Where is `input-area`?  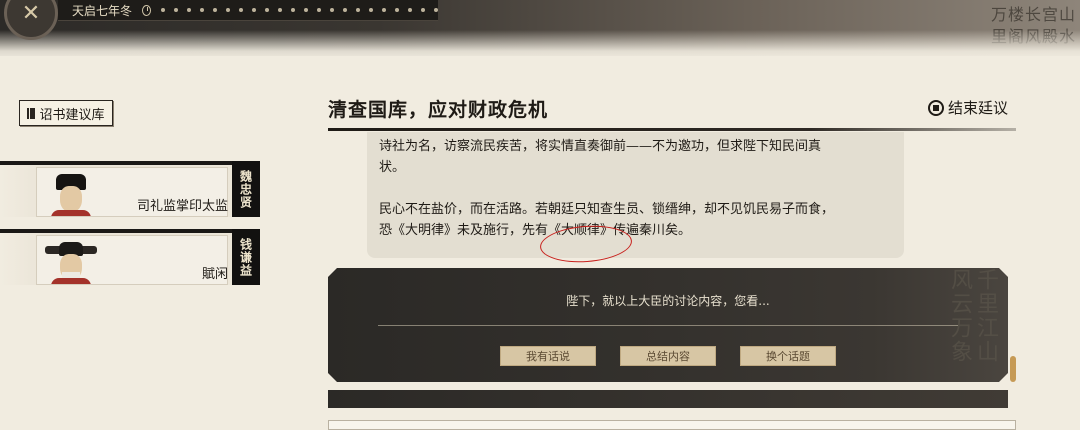 input-area is located at coordinates (672, 425).